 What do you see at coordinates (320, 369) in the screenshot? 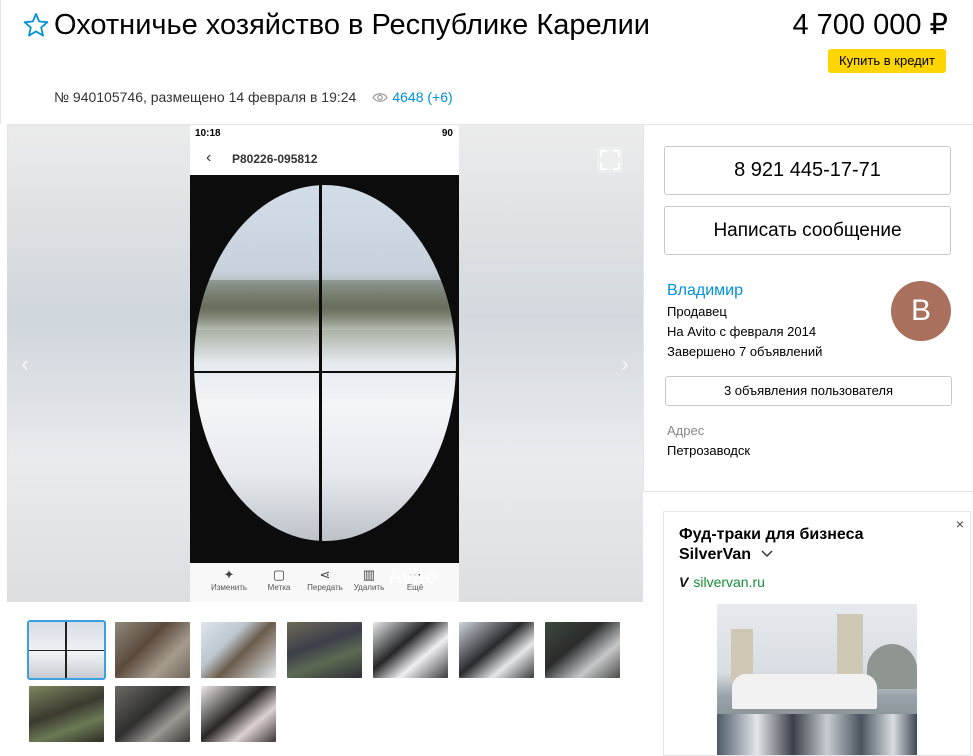
I see `crosshair-vertical` at bounding box center [320, 369].